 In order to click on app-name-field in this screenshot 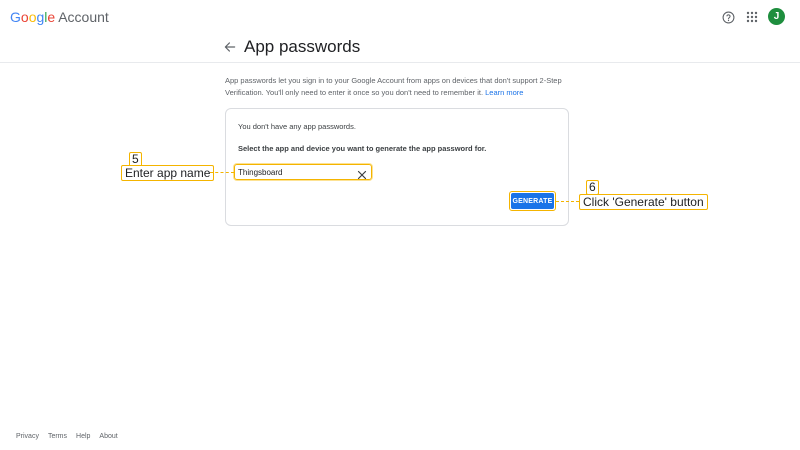, I will do `click(303, 172)`.